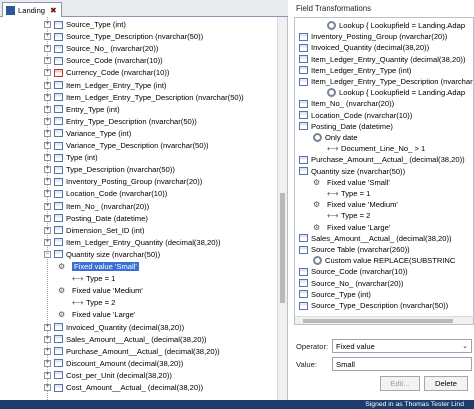 This screenshot has height=409, width=474. I want to click on tree-row: Item_No_ (nvarchar(20)), so click(346, 103).